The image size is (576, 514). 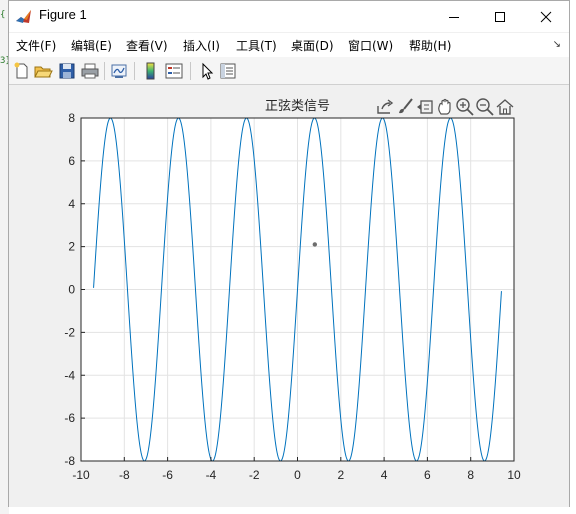 I want to click on menu-file: 文件(F), so click(x=36, y=45).